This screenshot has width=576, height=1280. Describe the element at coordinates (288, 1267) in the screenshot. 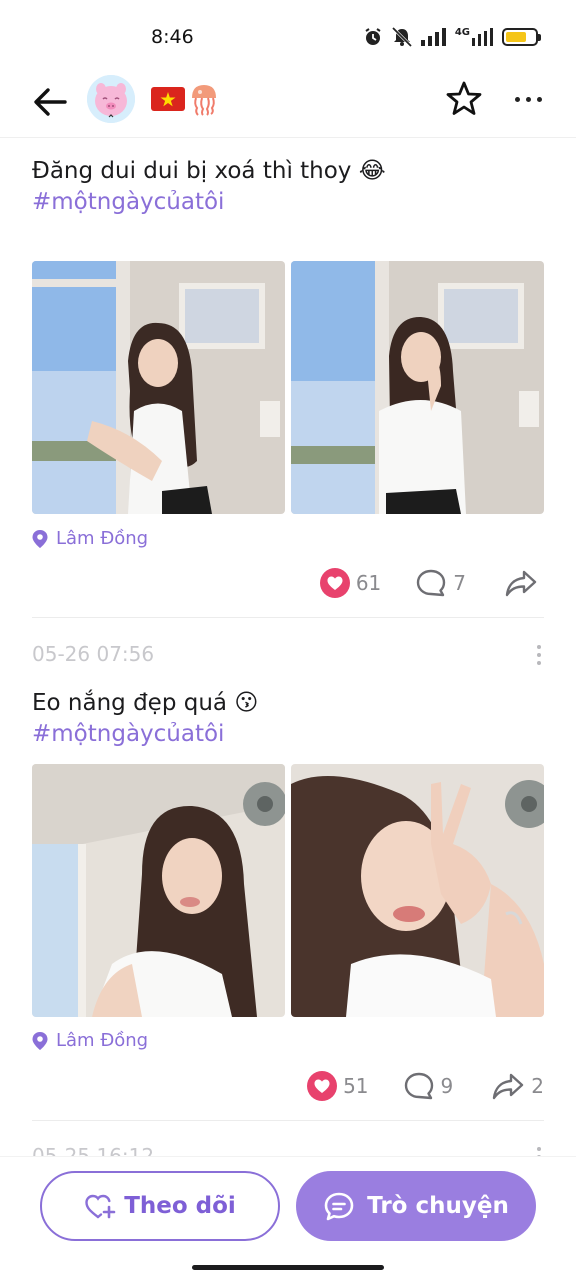

I see `home-indicator` at that location.